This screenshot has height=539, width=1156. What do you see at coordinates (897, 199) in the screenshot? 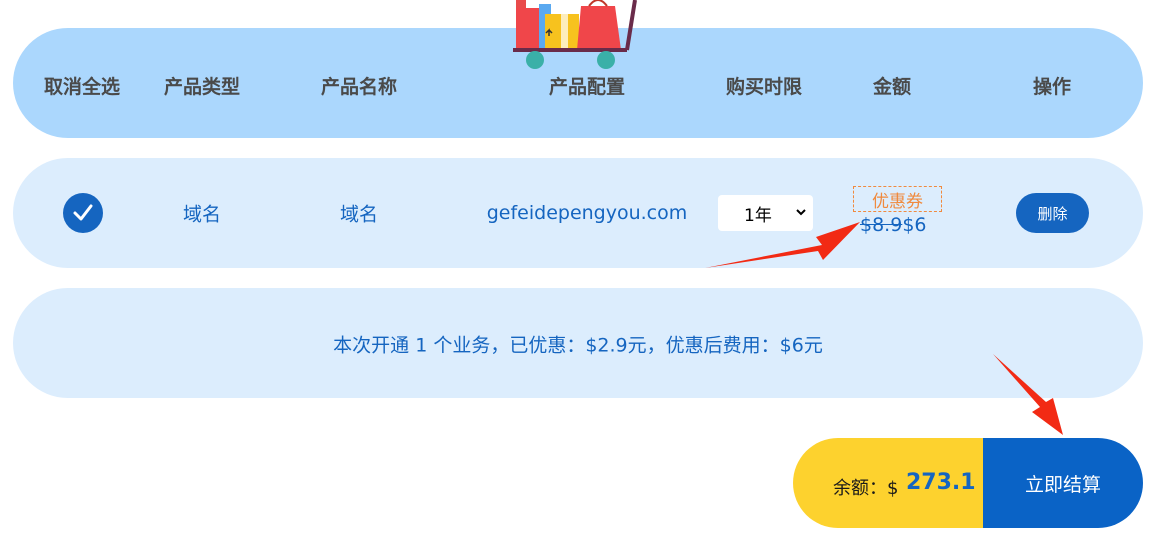
I see `coupon-badge: 优惠券` at bounding box center [897, 199].